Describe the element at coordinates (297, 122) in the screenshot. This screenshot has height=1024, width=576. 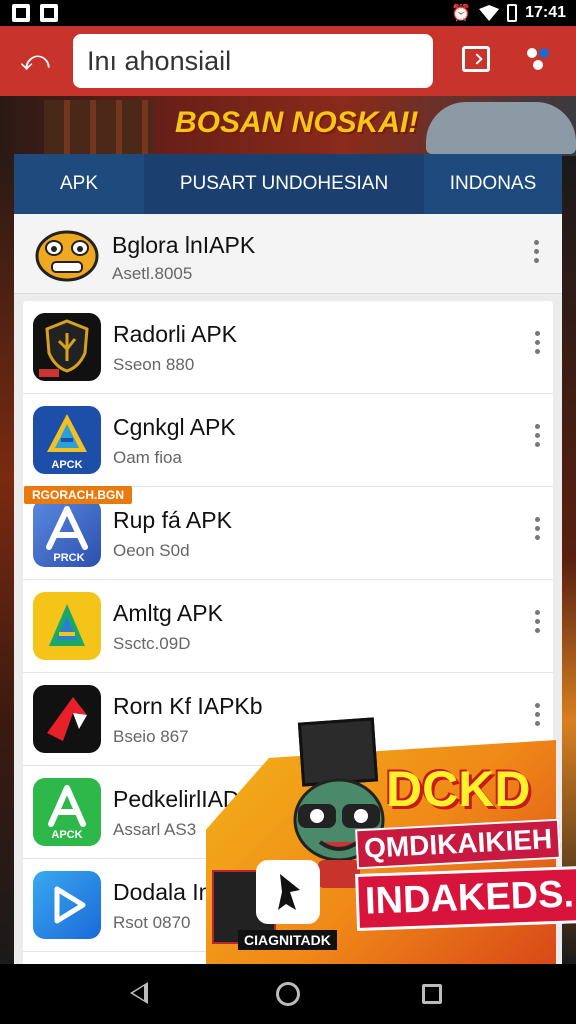
I see `banner-title: BOSAN NOSKAI!` at that location.